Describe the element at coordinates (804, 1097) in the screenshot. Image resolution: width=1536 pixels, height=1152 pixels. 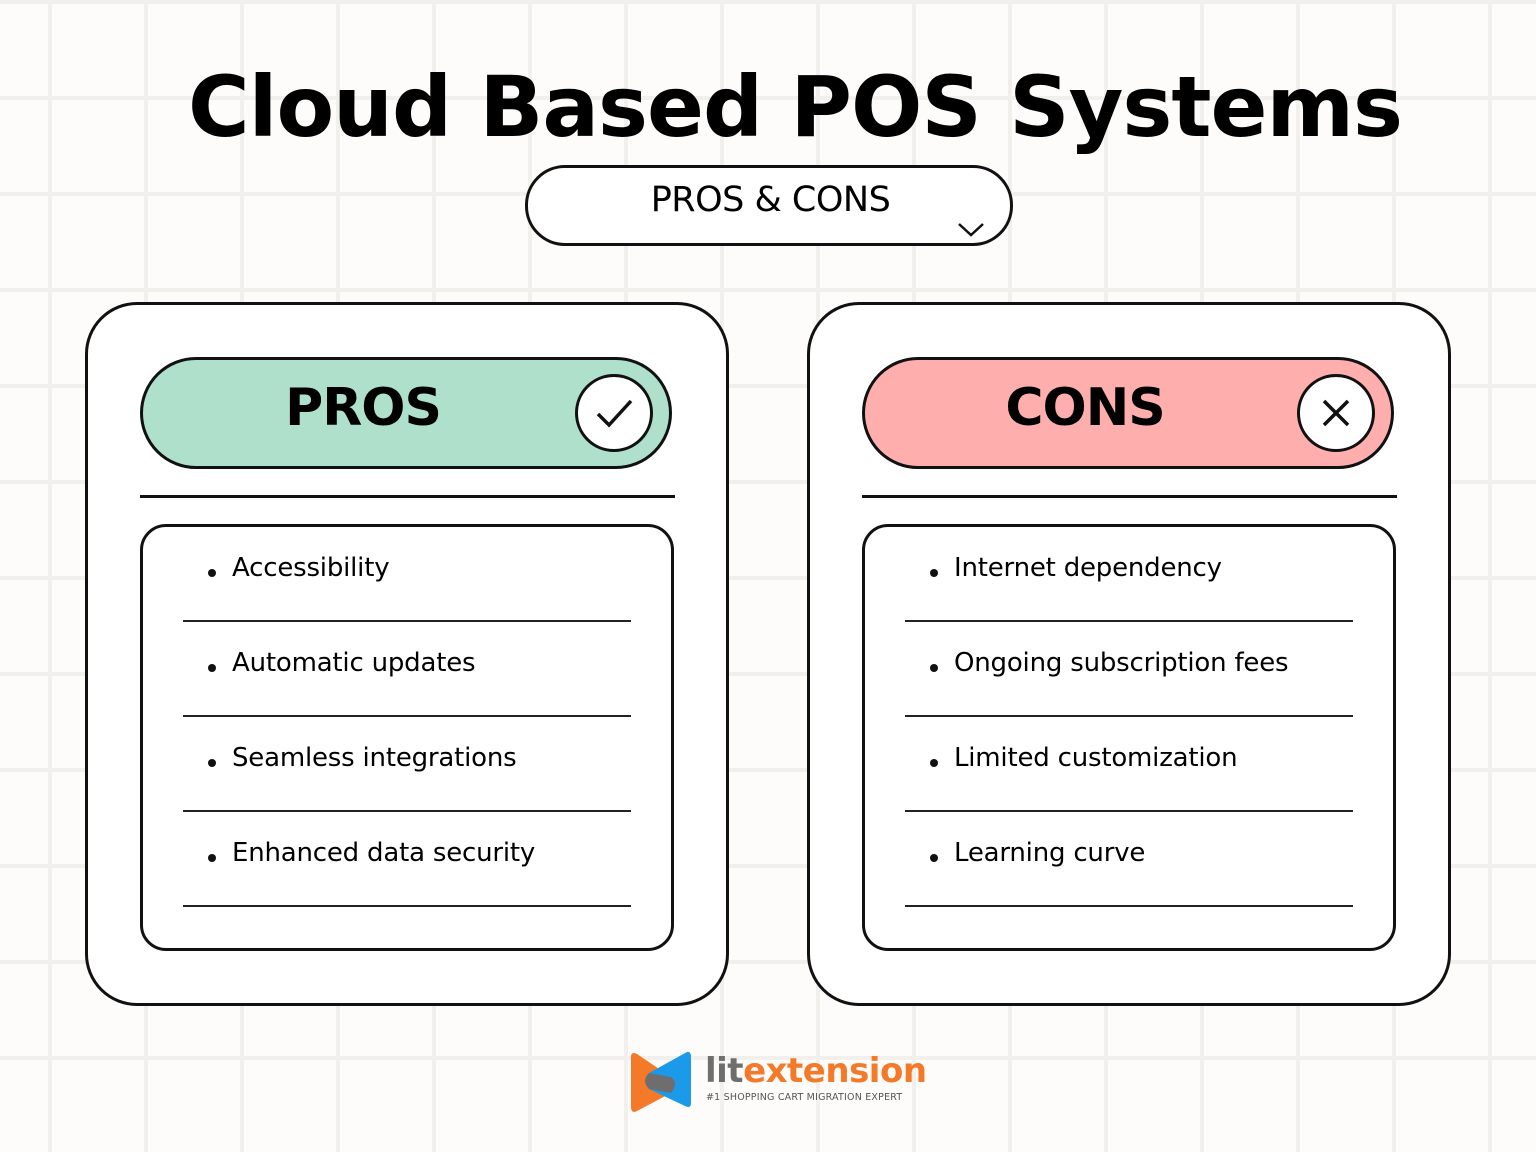
I see `logo-tagline: #1 SHOPPING CART MIGRATION EXPERT` at that location.